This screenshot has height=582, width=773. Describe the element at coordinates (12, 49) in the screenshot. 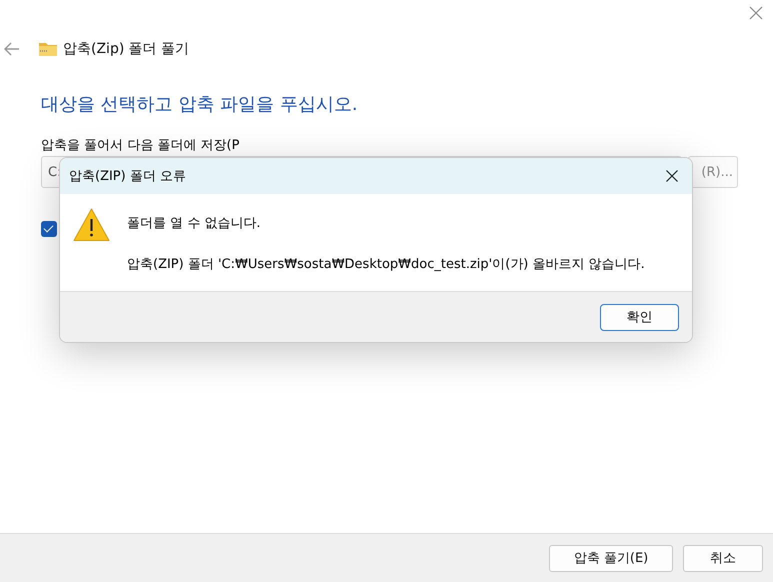

I see `back-arrow-icon` at that location.